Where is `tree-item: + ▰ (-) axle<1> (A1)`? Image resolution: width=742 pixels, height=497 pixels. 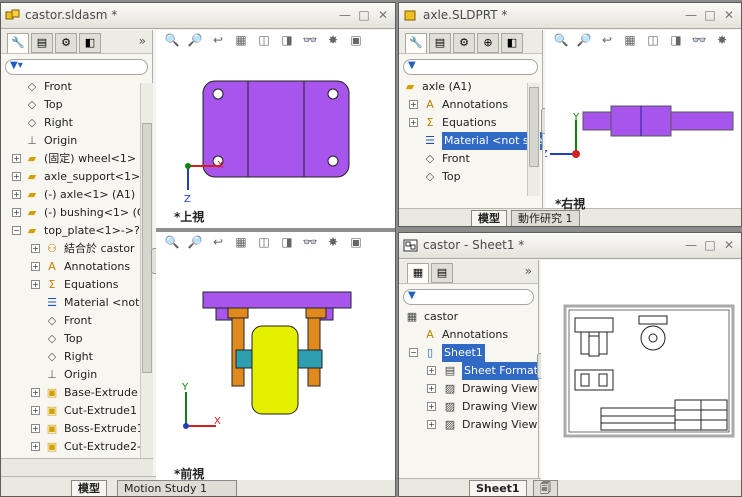 tree-item: + ▰ (-) axle<1> (A1) is located at coordinates (76, 195).